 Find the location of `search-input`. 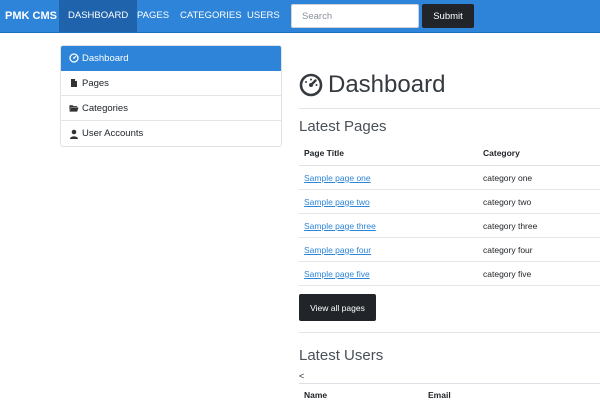

search-input is located at coordinates (355, 16).